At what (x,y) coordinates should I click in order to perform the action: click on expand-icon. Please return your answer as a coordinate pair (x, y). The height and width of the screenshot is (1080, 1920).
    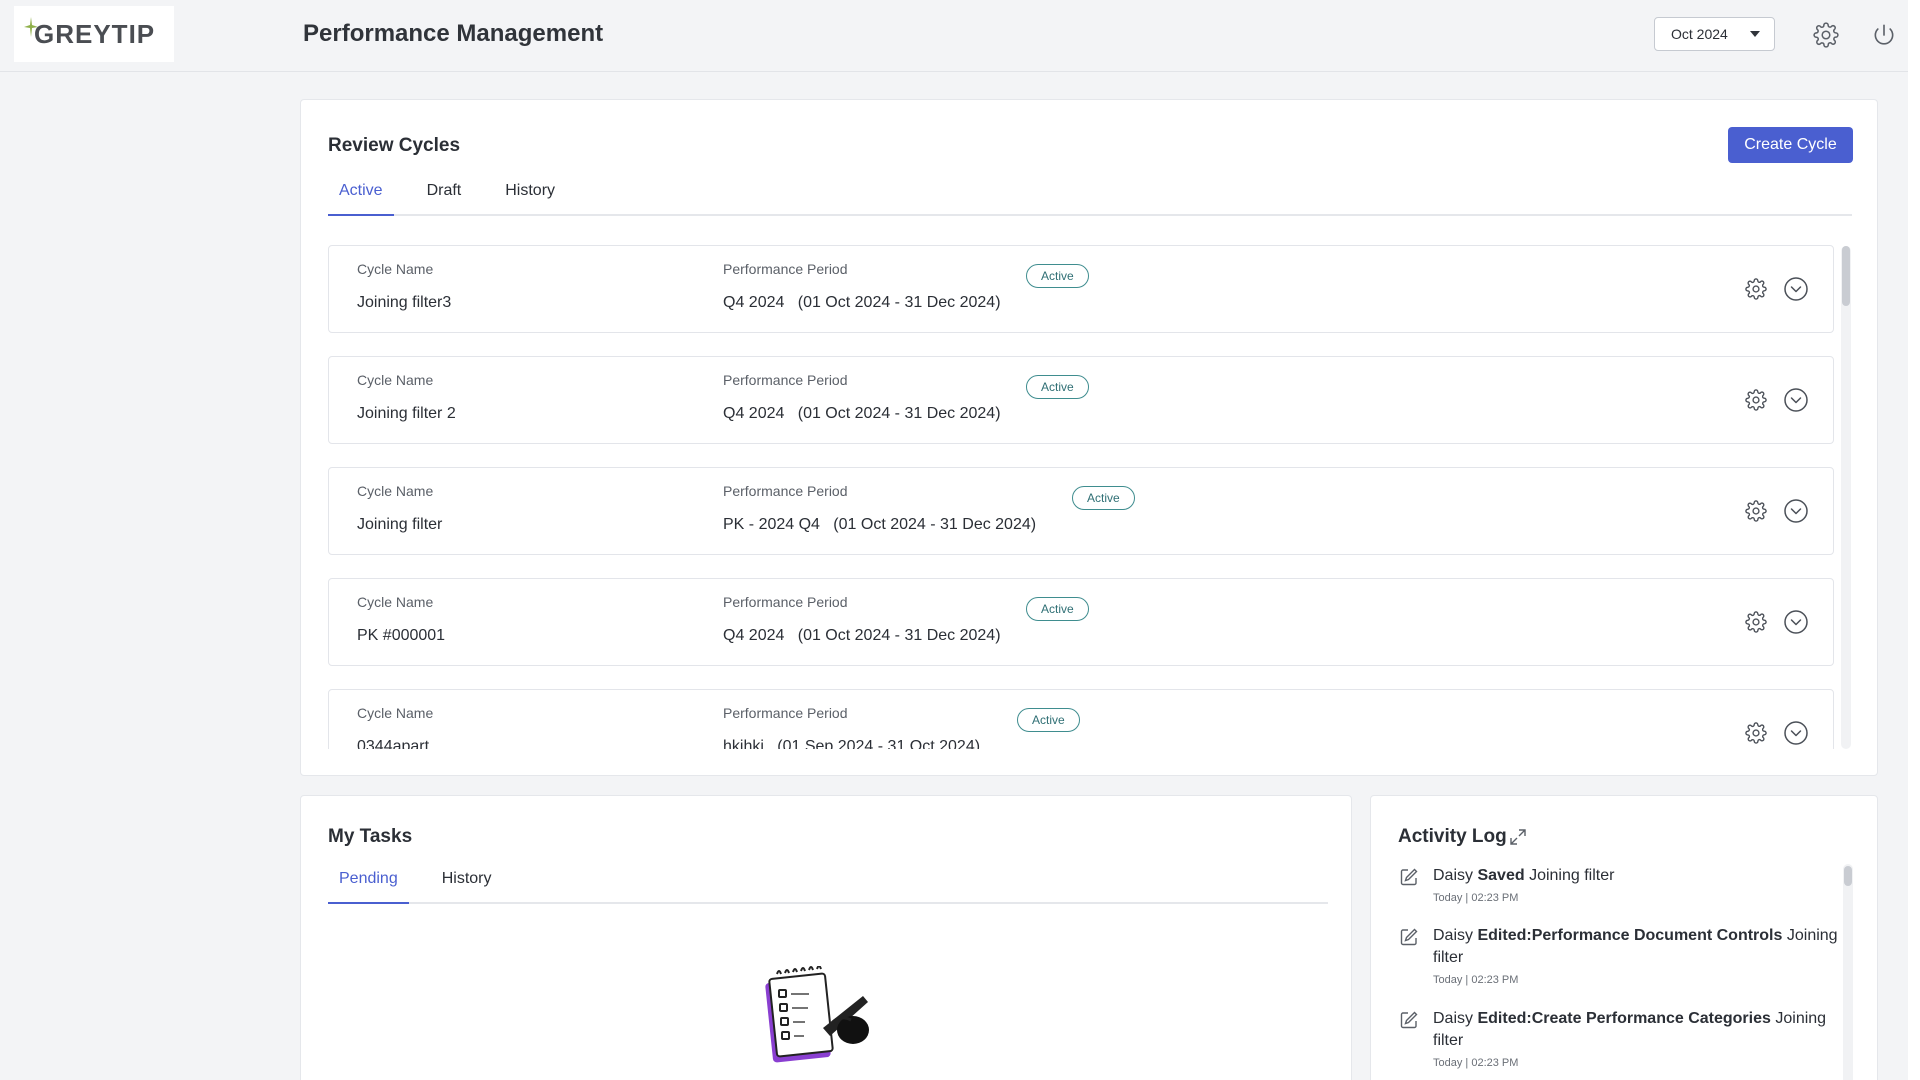
    Looking at the image, I should click on (1518, 837).